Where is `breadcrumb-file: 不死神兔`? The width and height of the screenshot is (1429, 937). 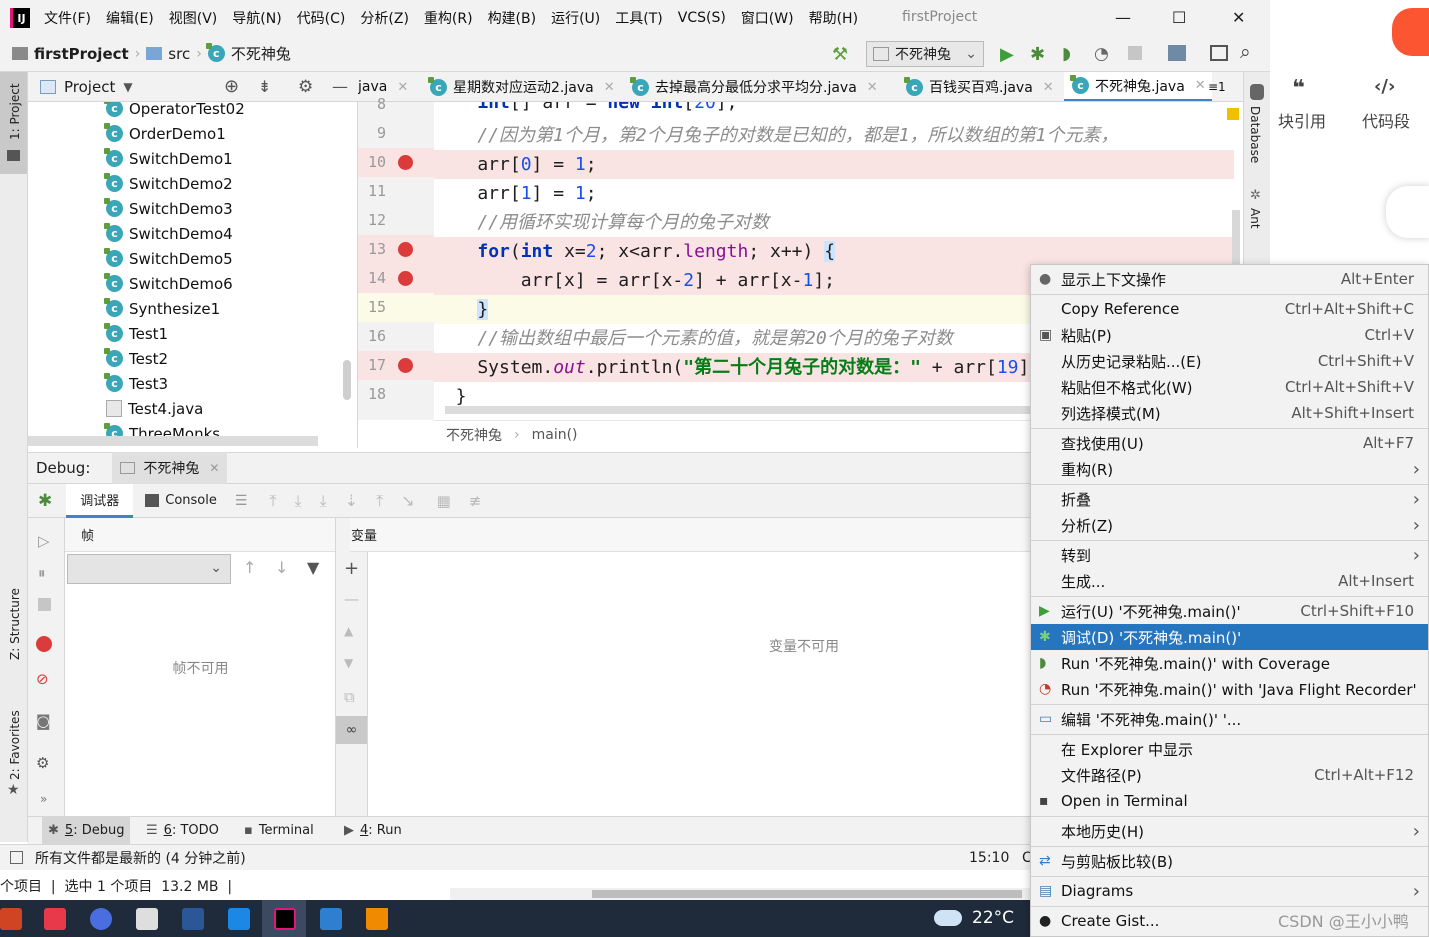
breadcrumb-file: 不死神兔 is located at coordinates (261, 53).